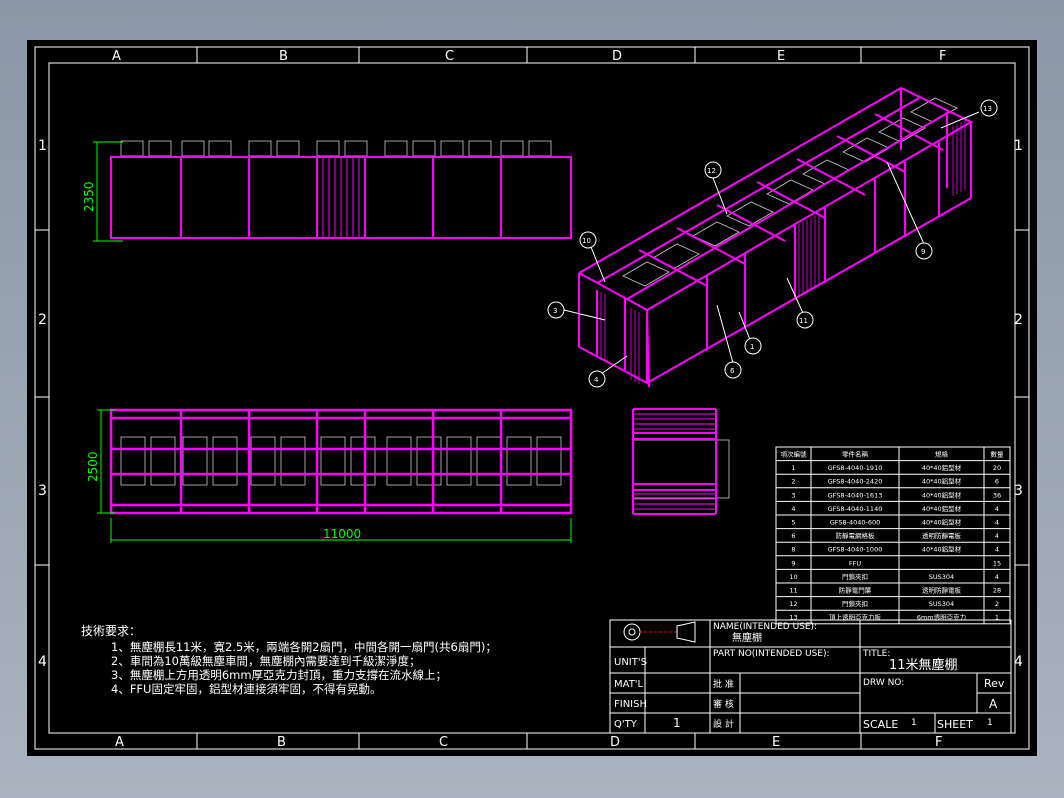  Describe the element at coordinates (246, 689) in the screenshot. I see `note-item-4: 4、FFU固定牢固，鋁型材連接須牢固，不得有晃動。` at that location.